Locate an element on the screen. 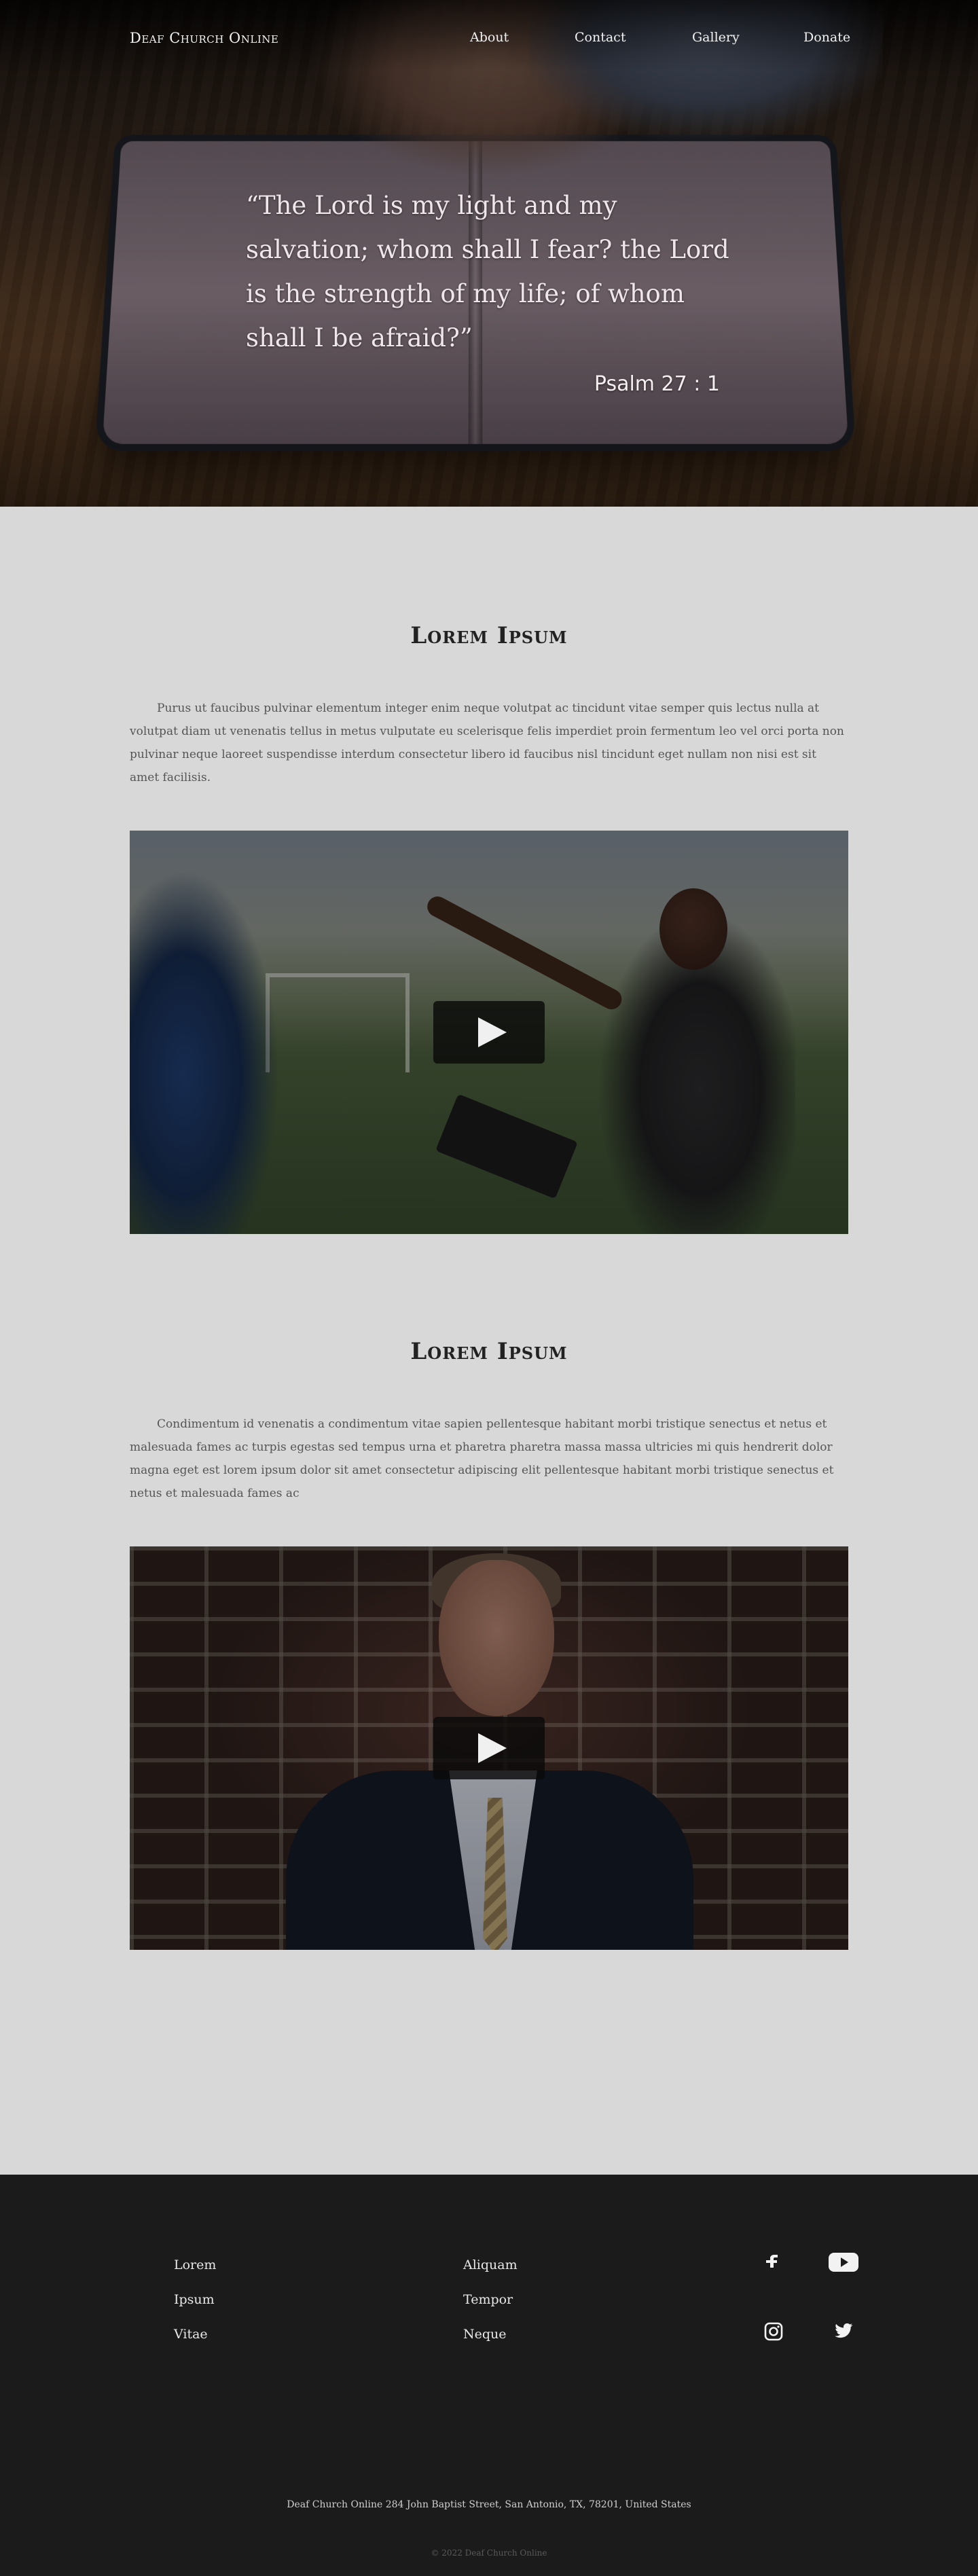  section-2-title: Lorem Ipsum is located at coordinates (489, 1351).